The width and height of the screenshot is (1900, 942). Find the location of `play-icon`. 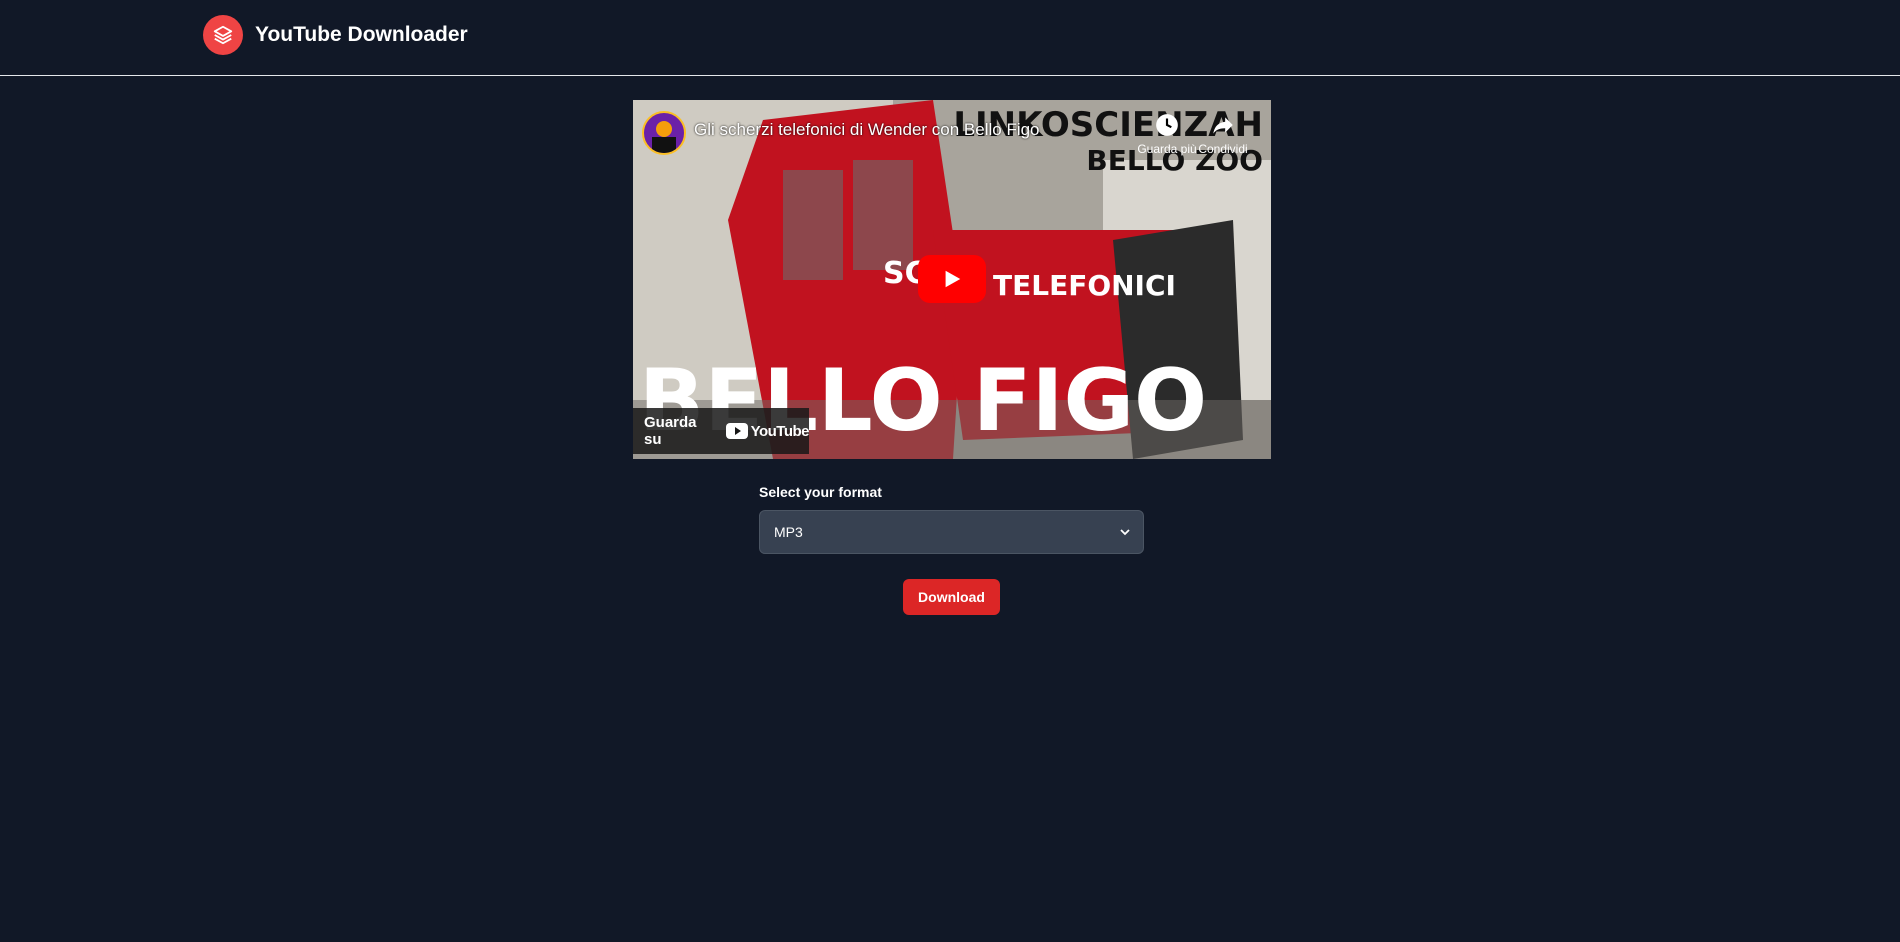

play-icon is located at coordinates (953, 279).